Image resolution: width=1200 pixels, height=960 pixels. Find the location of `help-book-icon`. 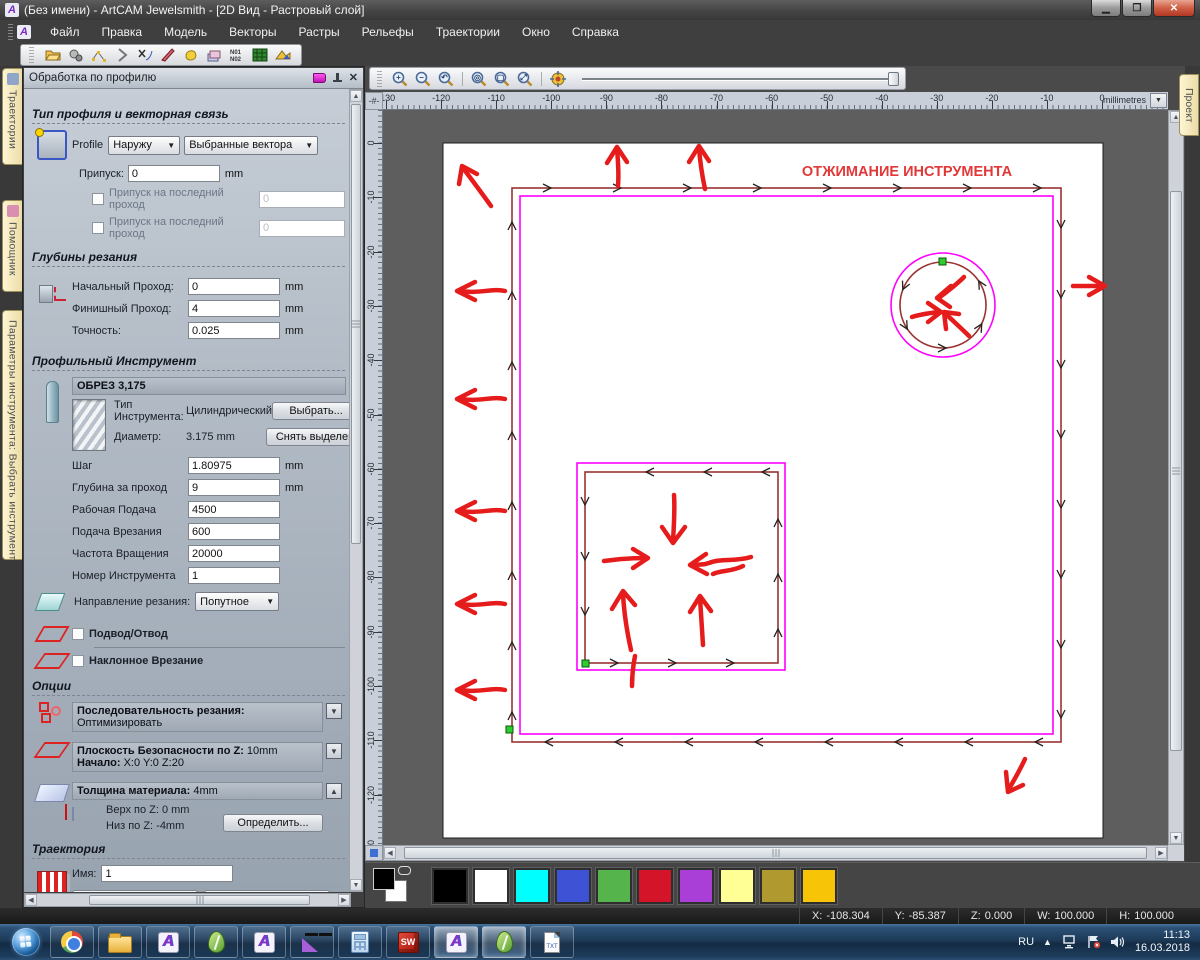

help-book-icon is located at coordinates (319, 78).